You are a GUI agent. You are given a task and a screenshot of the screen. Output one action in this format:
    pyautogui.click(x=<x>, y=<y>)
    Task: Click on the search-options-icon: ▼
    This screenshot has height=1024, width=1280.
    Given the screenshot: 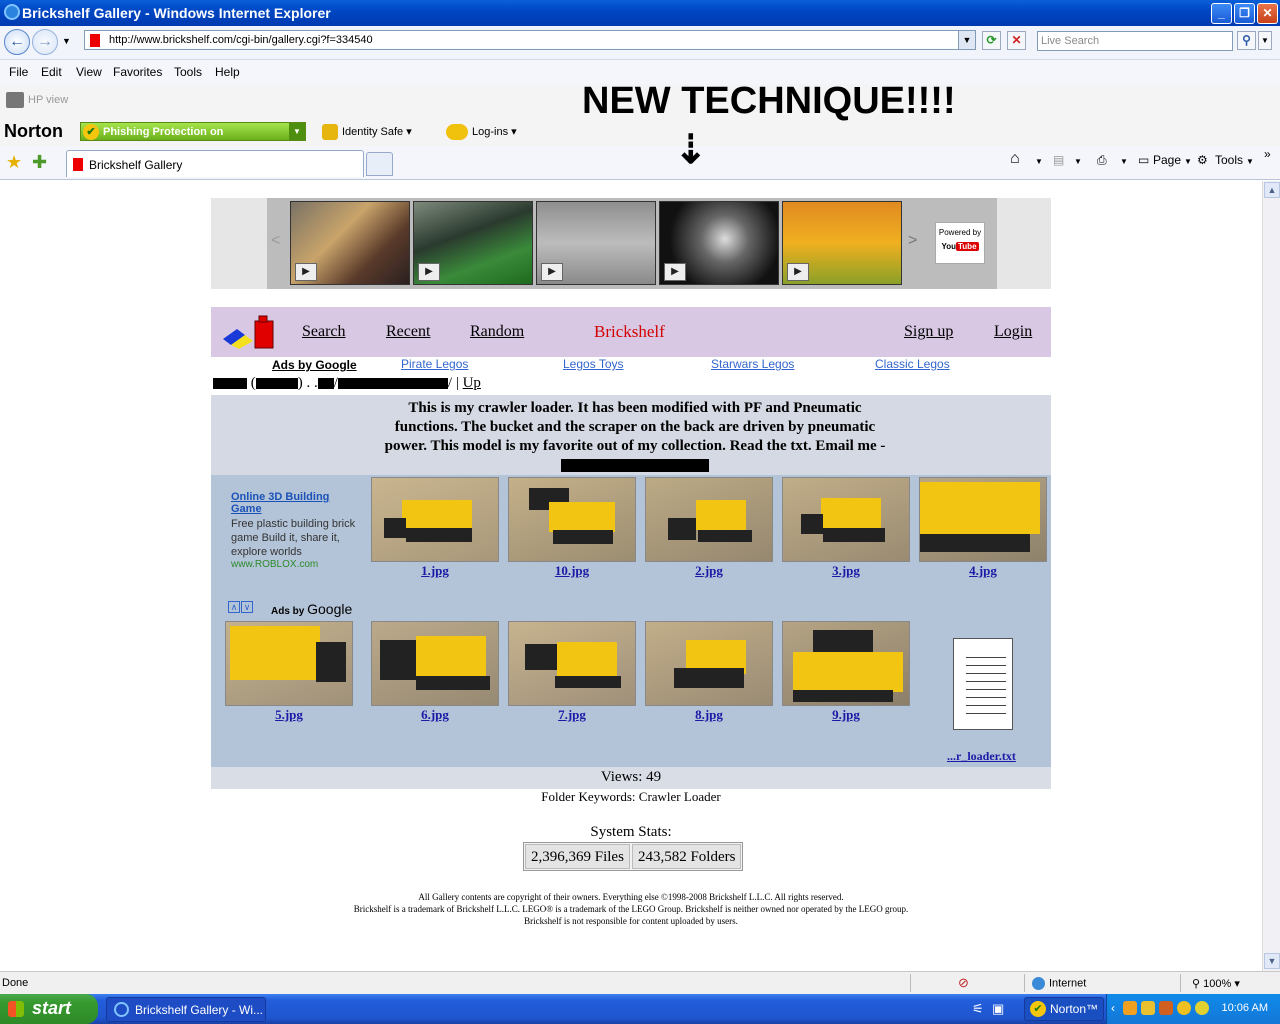 What is the action you would take?
    pyautogui.click(x=1265, y=40)
    